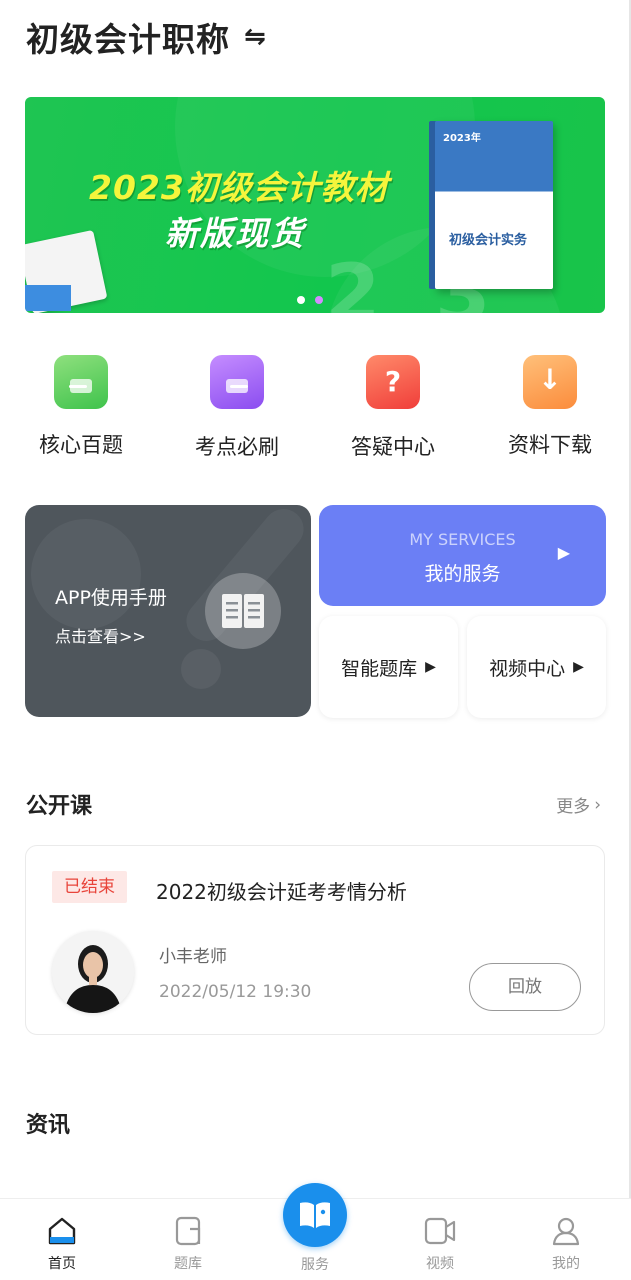 The height and width of the screenshot is (1280, 631). Describe the element at coordinates (393, 447) in the screenshot. I see `quick-link-label: 答疑中心` at that location.